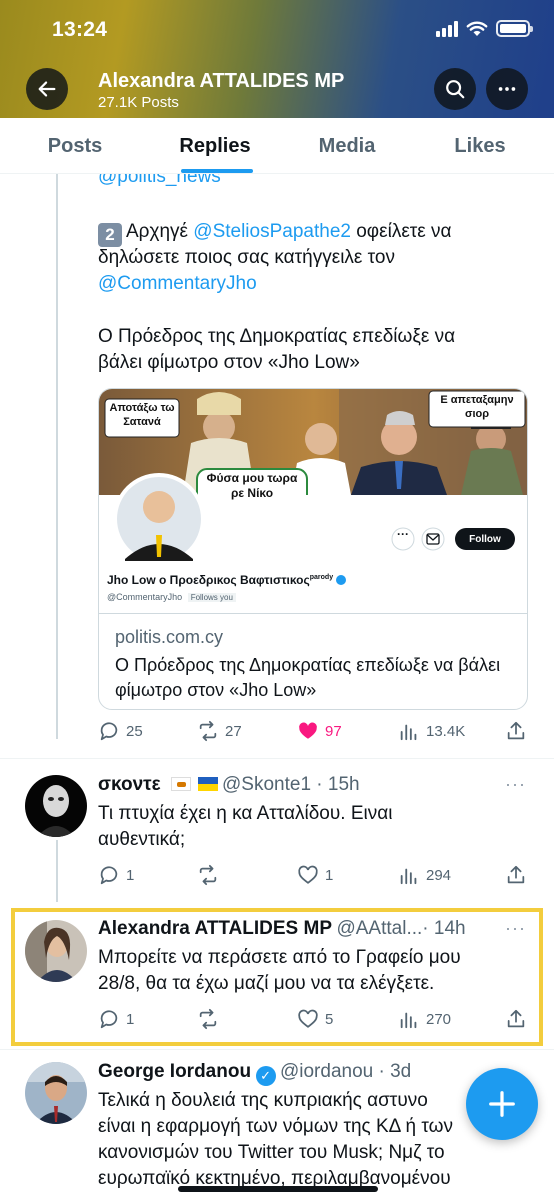 The height and width of the screenshot is (1200, 554). Describe the element at coordinates (485, 539) in the screenshot. I see `card-follow-label: Follow` at that location.